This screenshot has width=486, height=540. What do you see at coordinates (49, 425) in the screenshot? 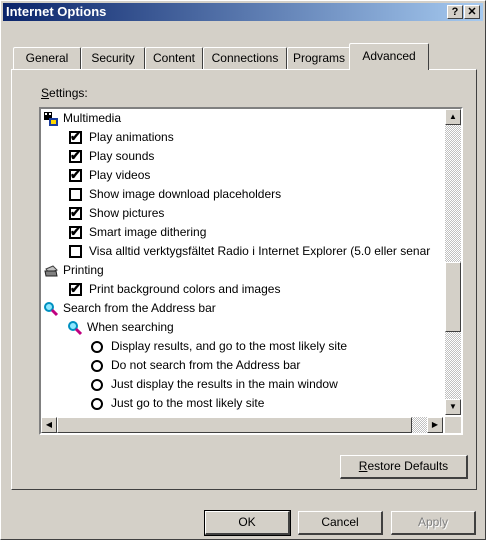
I see `scroll-left-button: ◀` at bounding box center [49, 425].